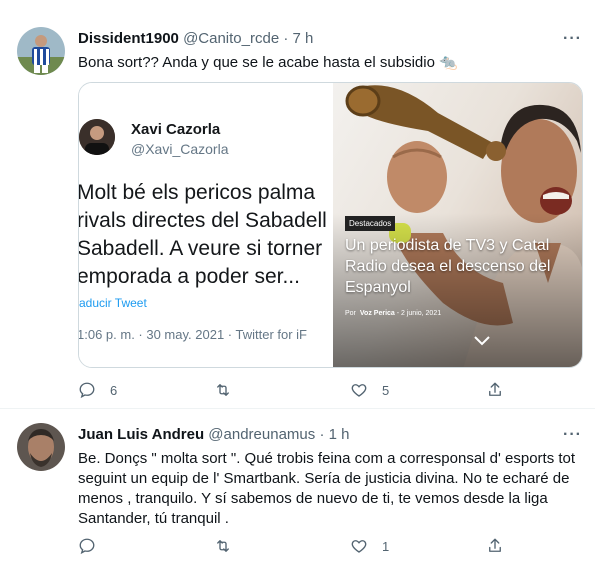 Image resolution: width=595 pixels, height=562 pixels. What do you see at coordinates (298, 38) in the screenshot?
I see `tweet-time: · 7 h` at bounding box center [298, 38].